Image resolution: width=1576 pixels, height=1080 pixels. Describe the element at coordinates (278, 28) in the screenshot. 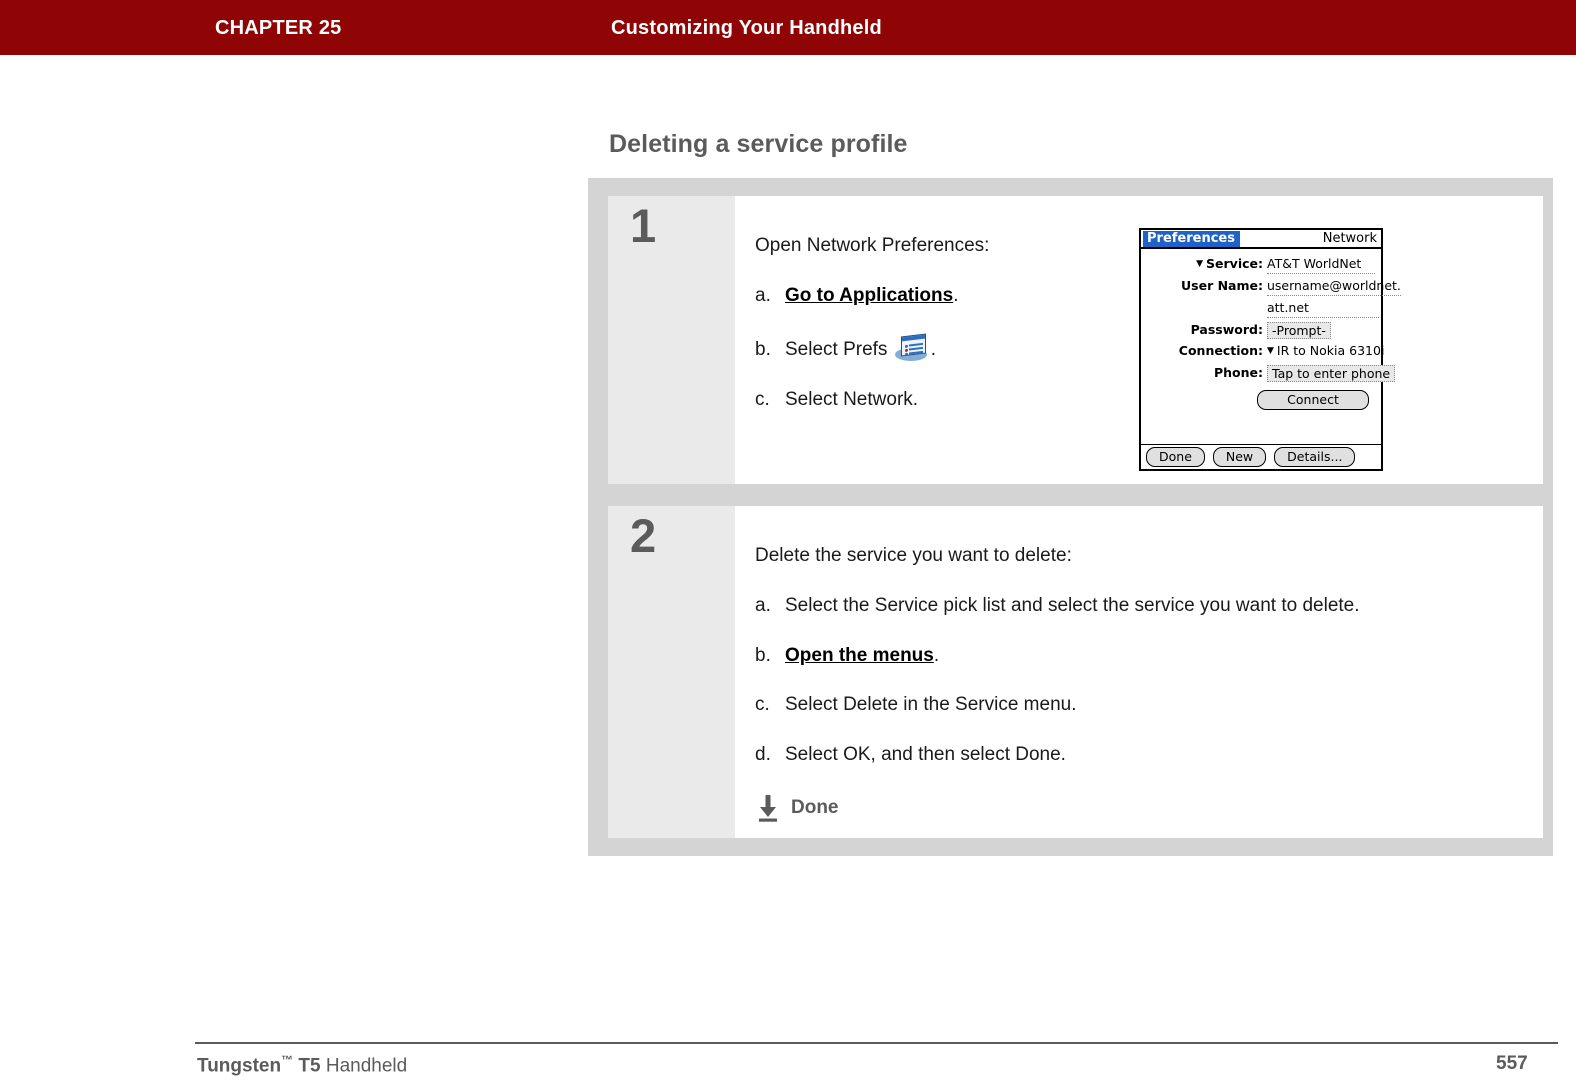

I see `header-chapter-label: CHAPTER 25` at that location.